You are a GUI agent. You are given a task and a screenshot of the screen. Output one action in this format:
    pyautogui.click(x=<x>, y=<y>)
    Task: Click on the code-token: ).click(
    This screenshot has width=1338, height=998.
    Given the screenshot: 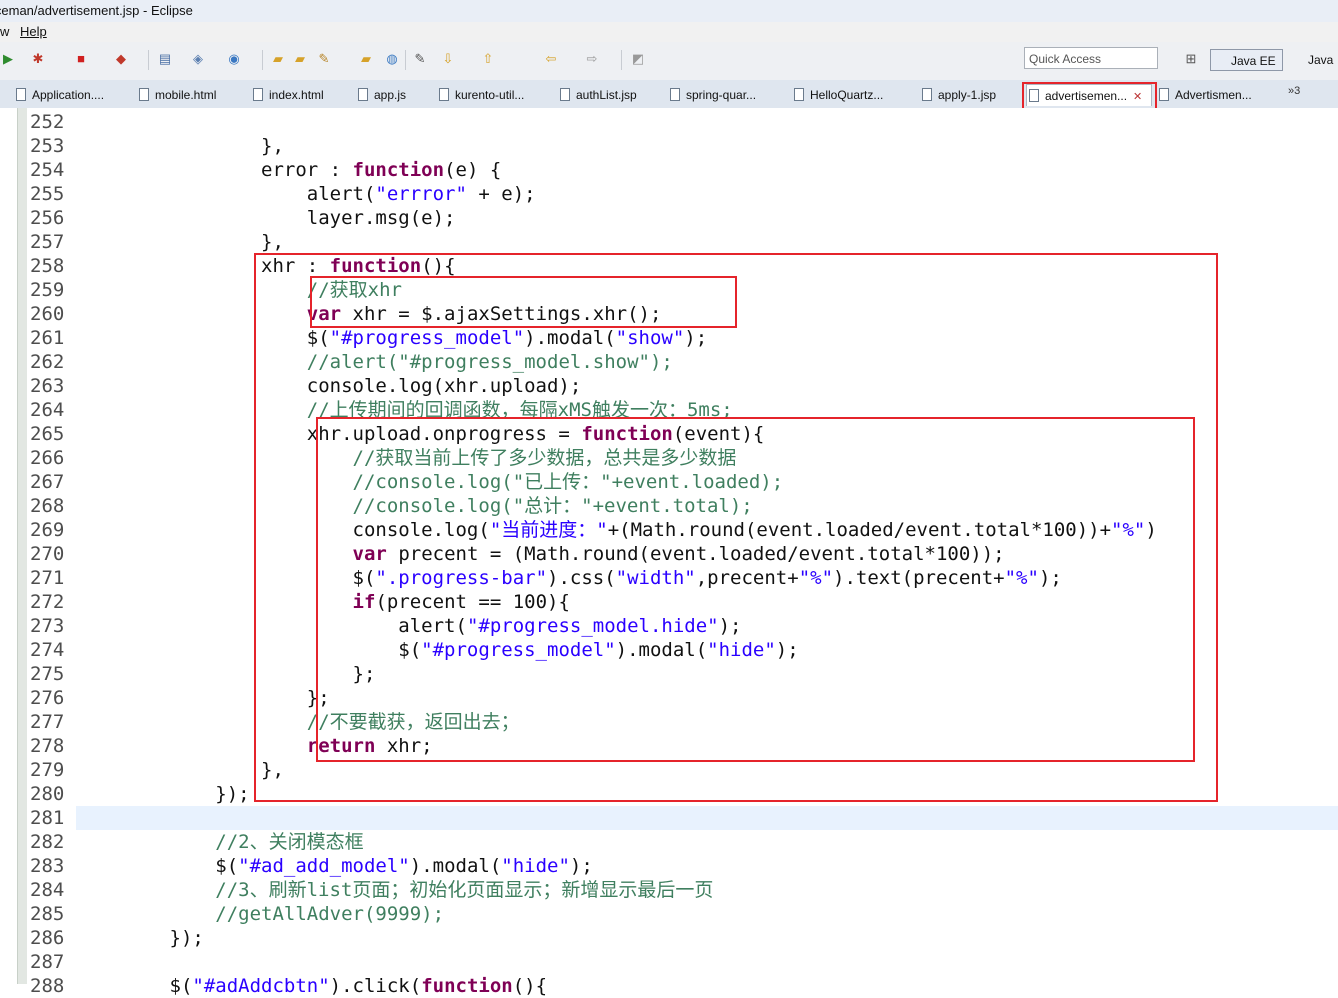 What is the action you would take?
    pyautogui.click(x=375, y=986)
    